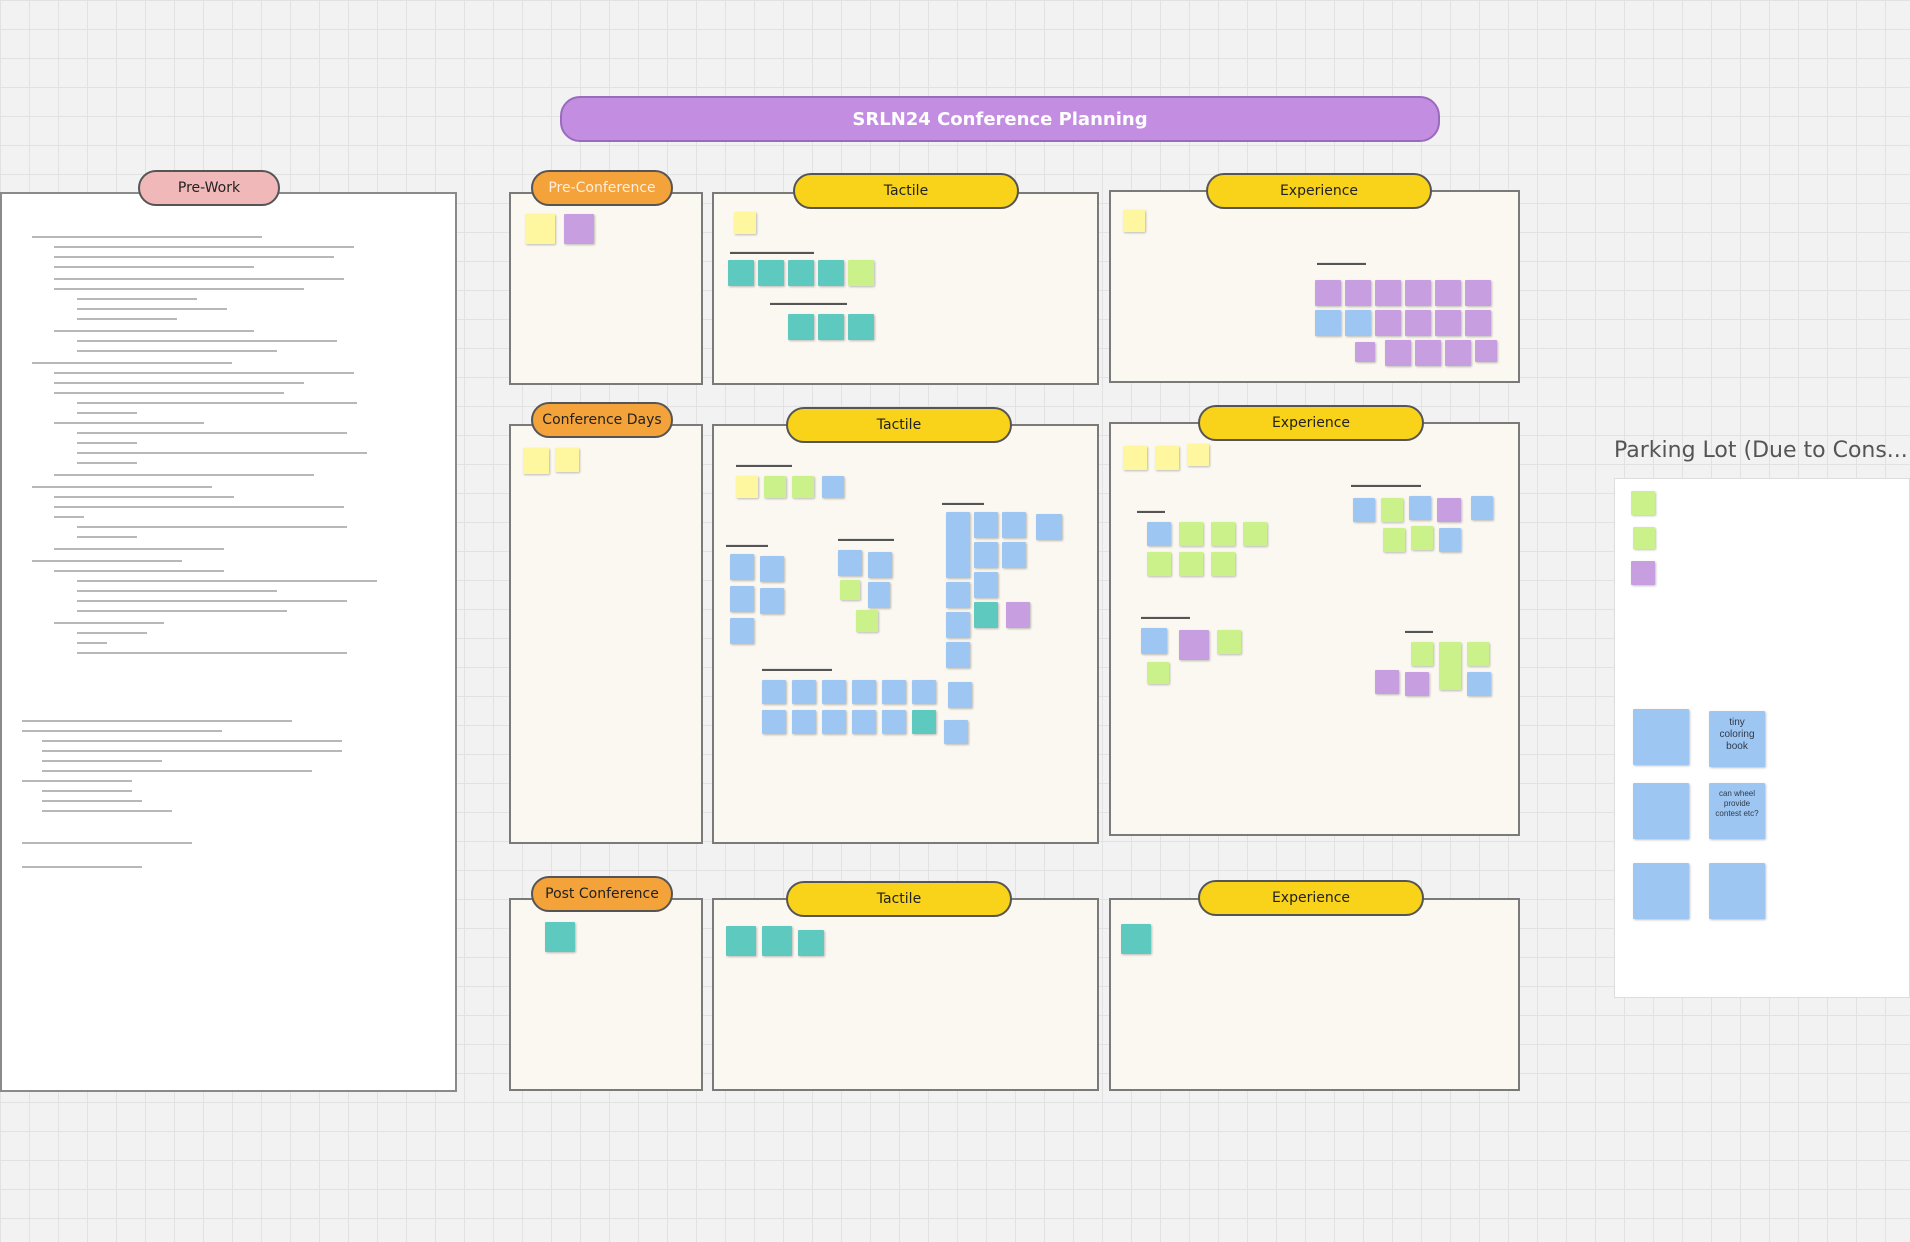 Image resolution: width=1910 pixels, height=1242 pixels. What do you see at coordinates (899, 899) in the screenshot?
I see `category-tactile-post: Tactile` at bounding box center [899, 899].